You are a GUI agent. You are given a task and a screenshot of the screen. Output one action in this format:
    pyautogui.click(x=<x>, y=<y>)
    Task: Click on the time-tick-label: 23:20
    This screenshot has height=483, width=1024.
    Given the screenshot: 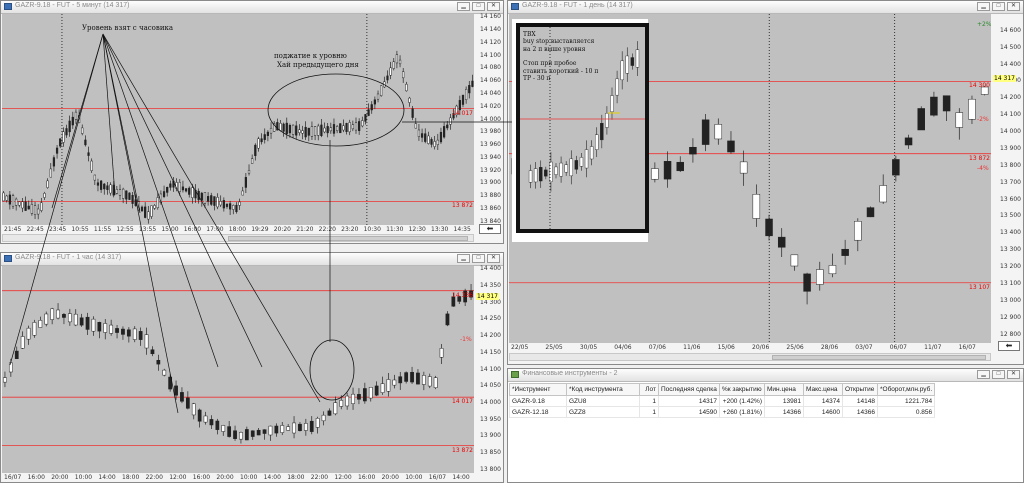 What is the action you would take?
    pyautogui.click(x=350, y=229)
    